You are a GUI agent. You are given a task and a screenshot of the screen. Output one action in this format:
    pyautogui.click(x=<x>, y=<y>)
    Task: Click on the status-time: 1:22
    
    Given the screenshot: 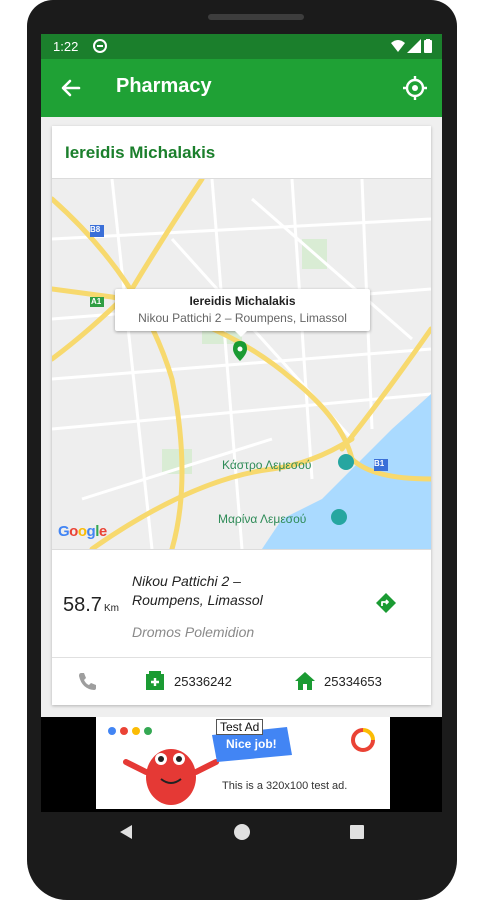 What is the action you would take?
    pyautogui.click(x=66, y=46)
    